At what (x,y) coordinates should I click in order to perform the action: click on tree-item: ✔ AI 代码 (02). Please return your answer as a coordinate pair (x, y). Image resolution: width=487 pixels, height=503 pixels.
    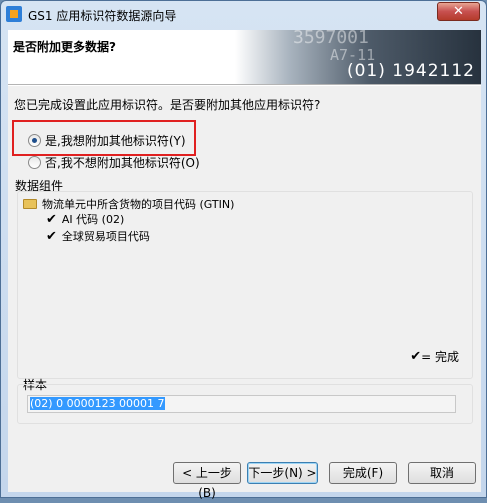
    Looking at the image, I should click on (85, 219).